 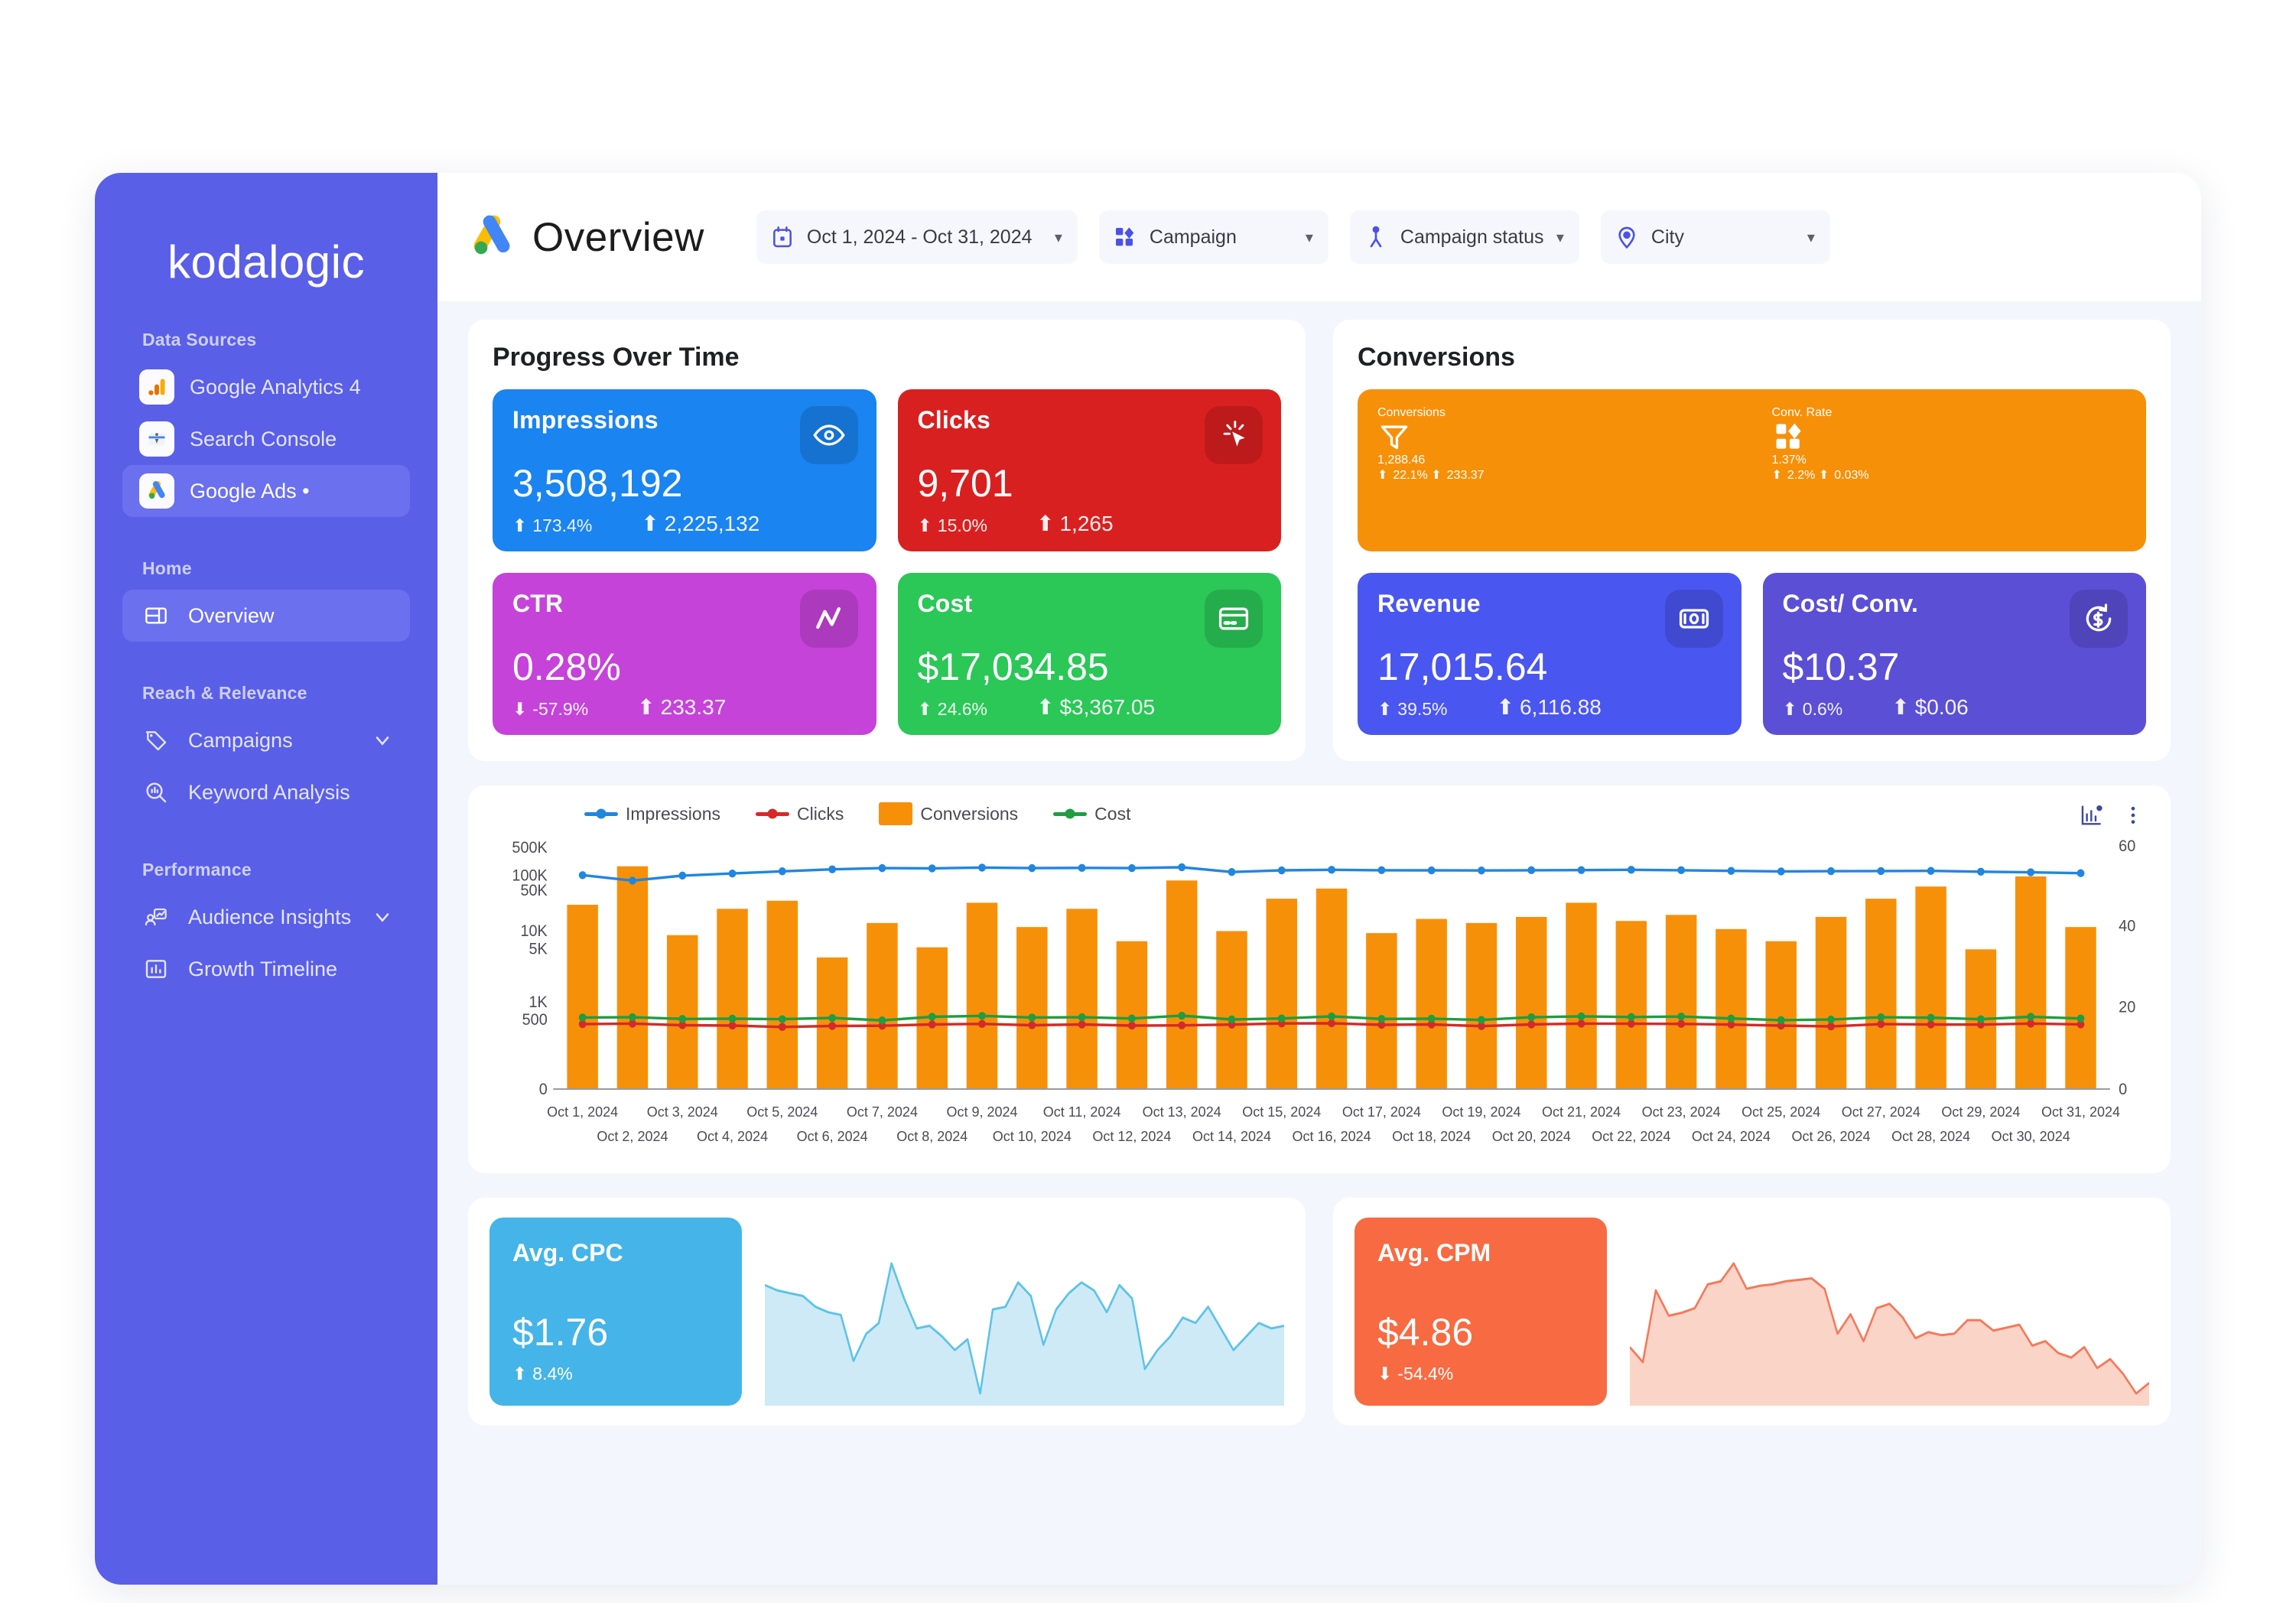 I want to click on legend-label: Cost, so click(x=1113, y=813).